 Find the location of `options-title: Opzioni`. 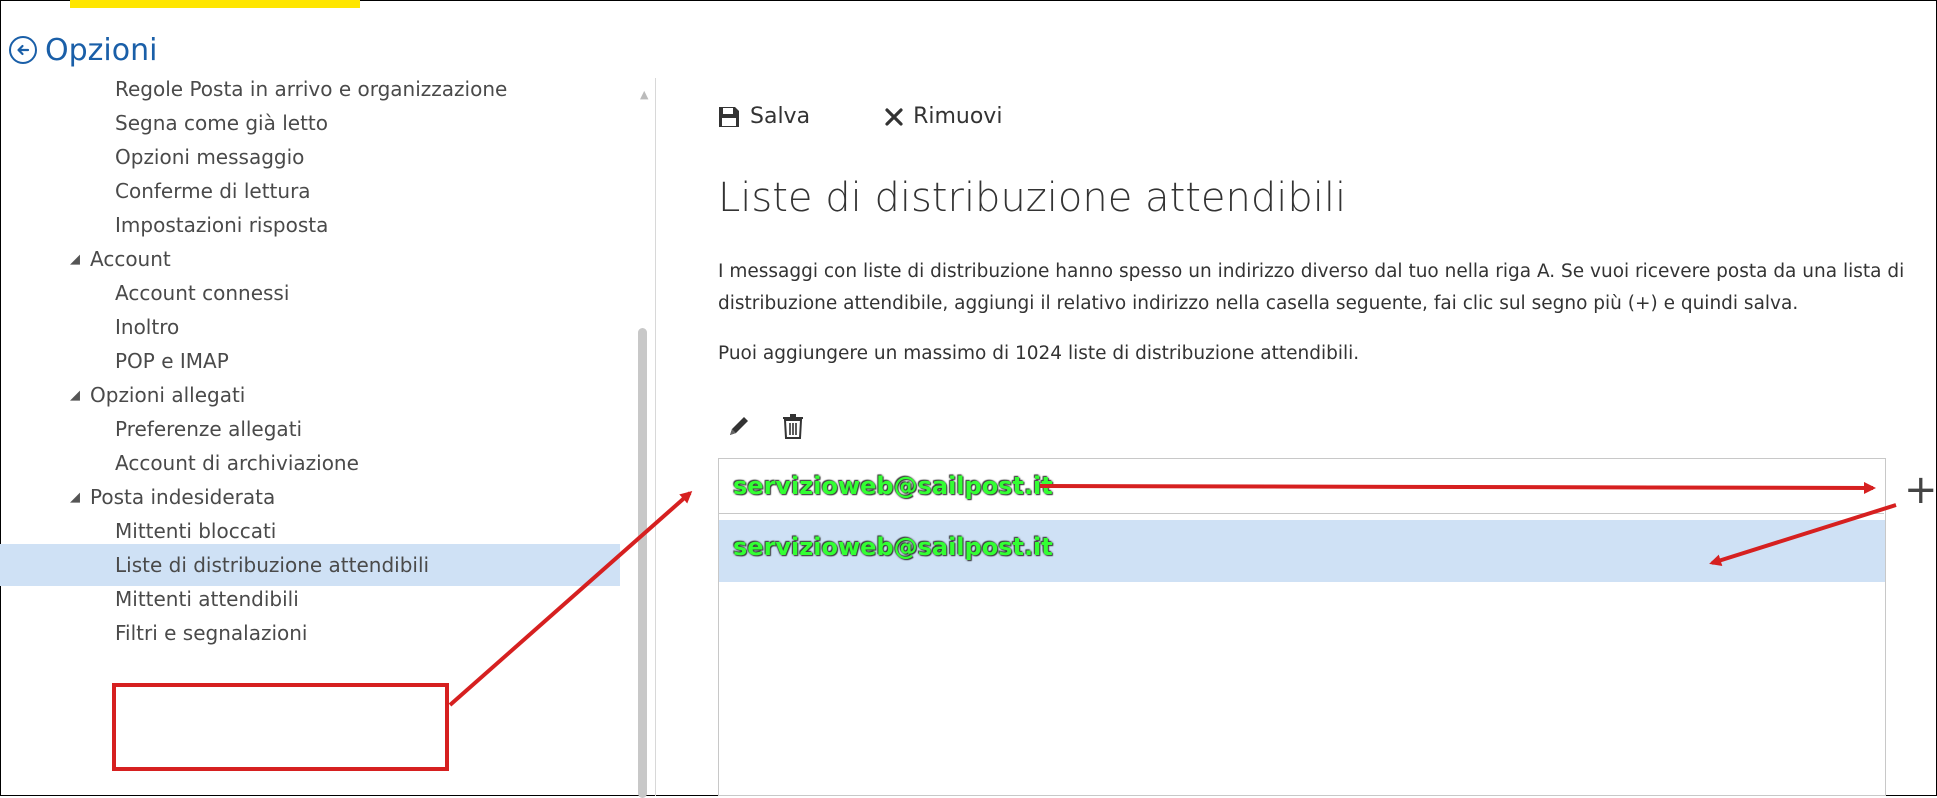

options-title: Opzioni is located at coordinates (101, 50).